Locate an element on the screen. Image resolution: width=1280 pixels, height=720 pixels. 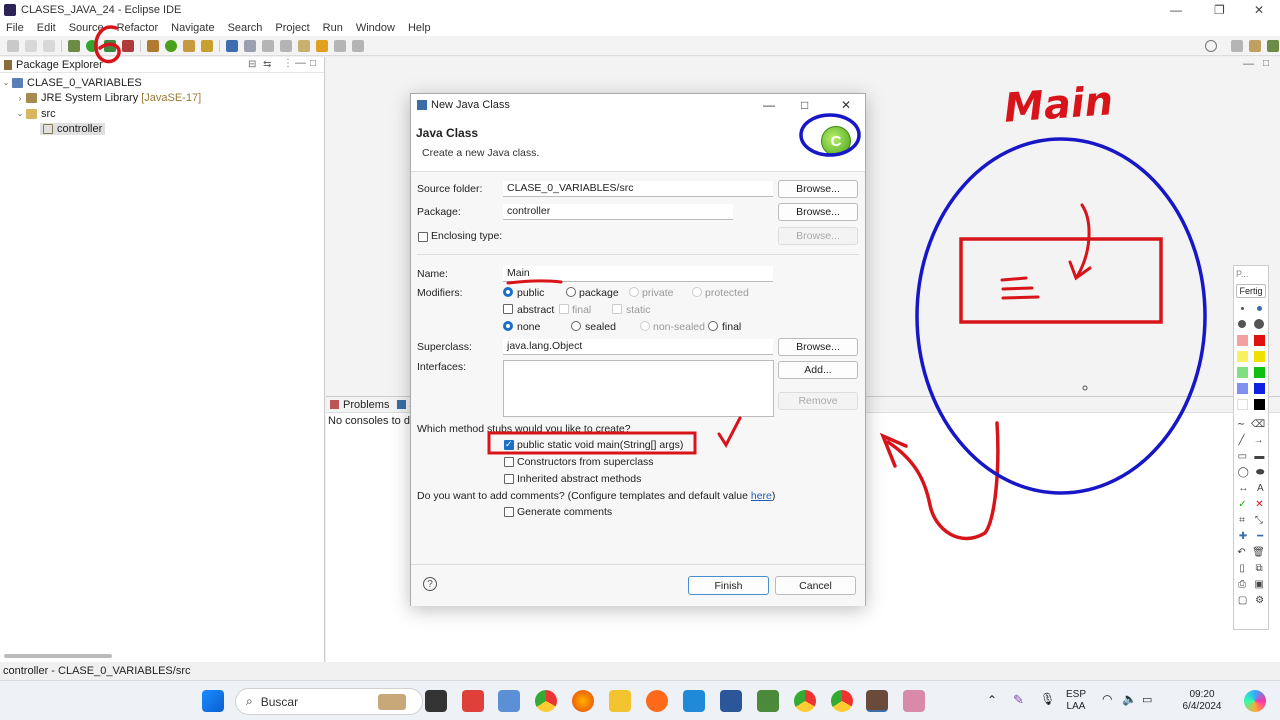
wifi-icon: ◠ is located at coordinates (1107, 699).